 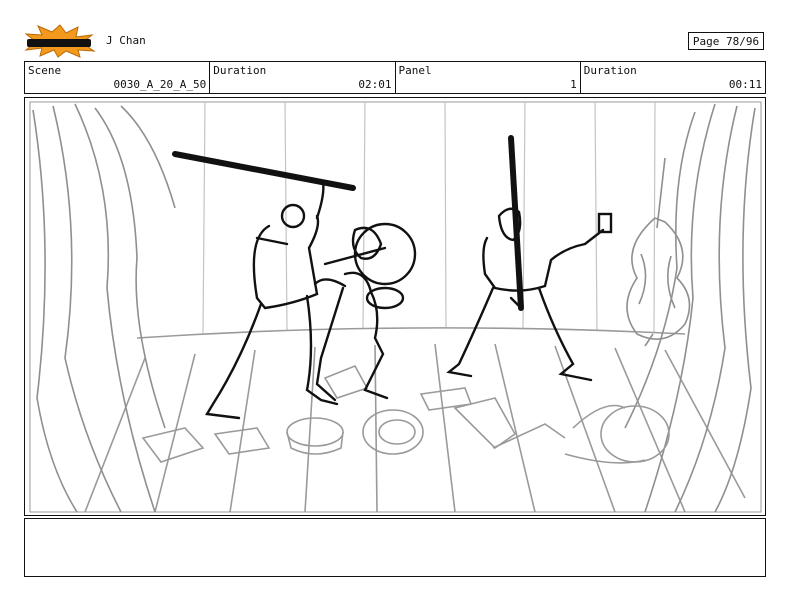 What do you see at coordinates (375, 84) in the screenshot?
I see `duration-value: 02:01` at bounding box center [375, 84].